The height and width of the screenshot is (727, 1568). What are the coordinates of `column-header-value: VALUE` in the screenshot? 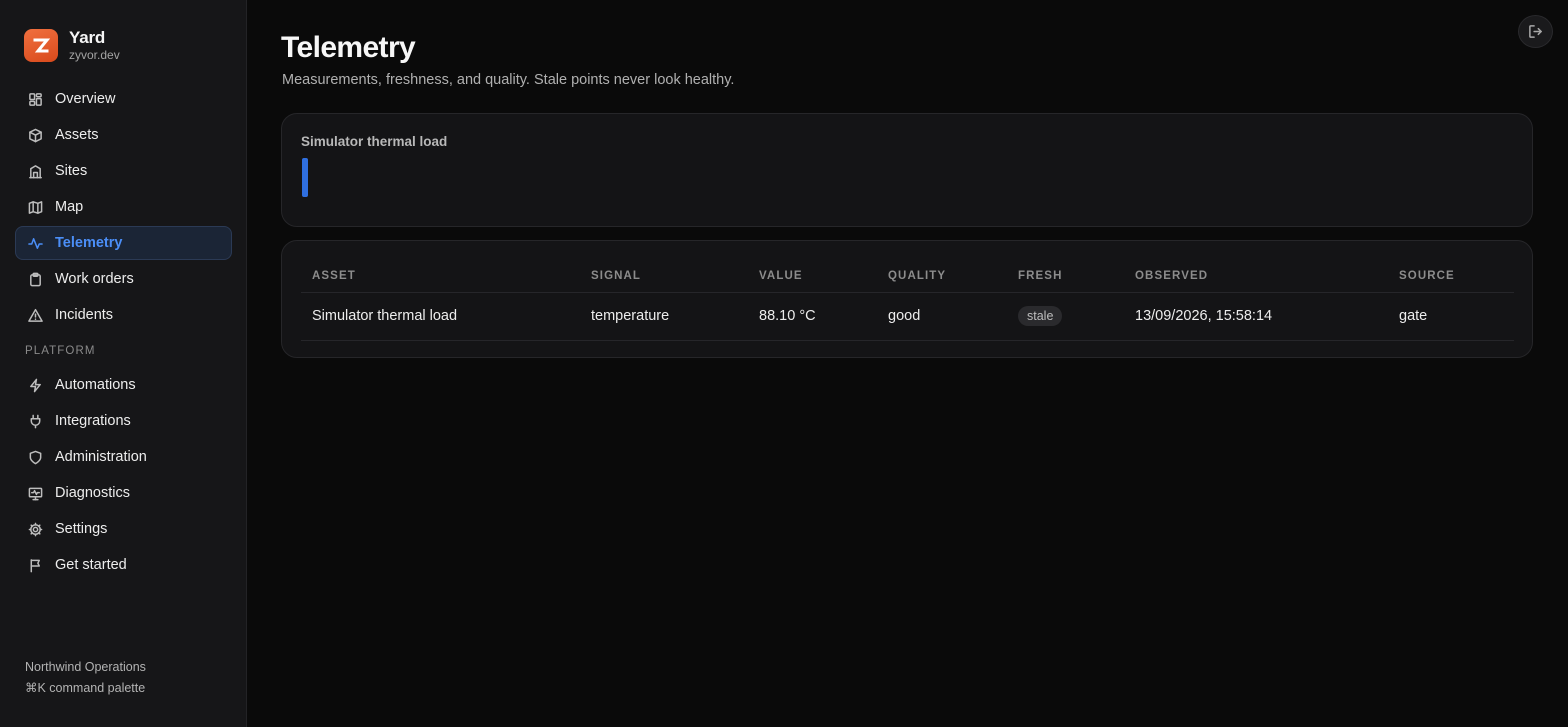 It's located at (812, 277).